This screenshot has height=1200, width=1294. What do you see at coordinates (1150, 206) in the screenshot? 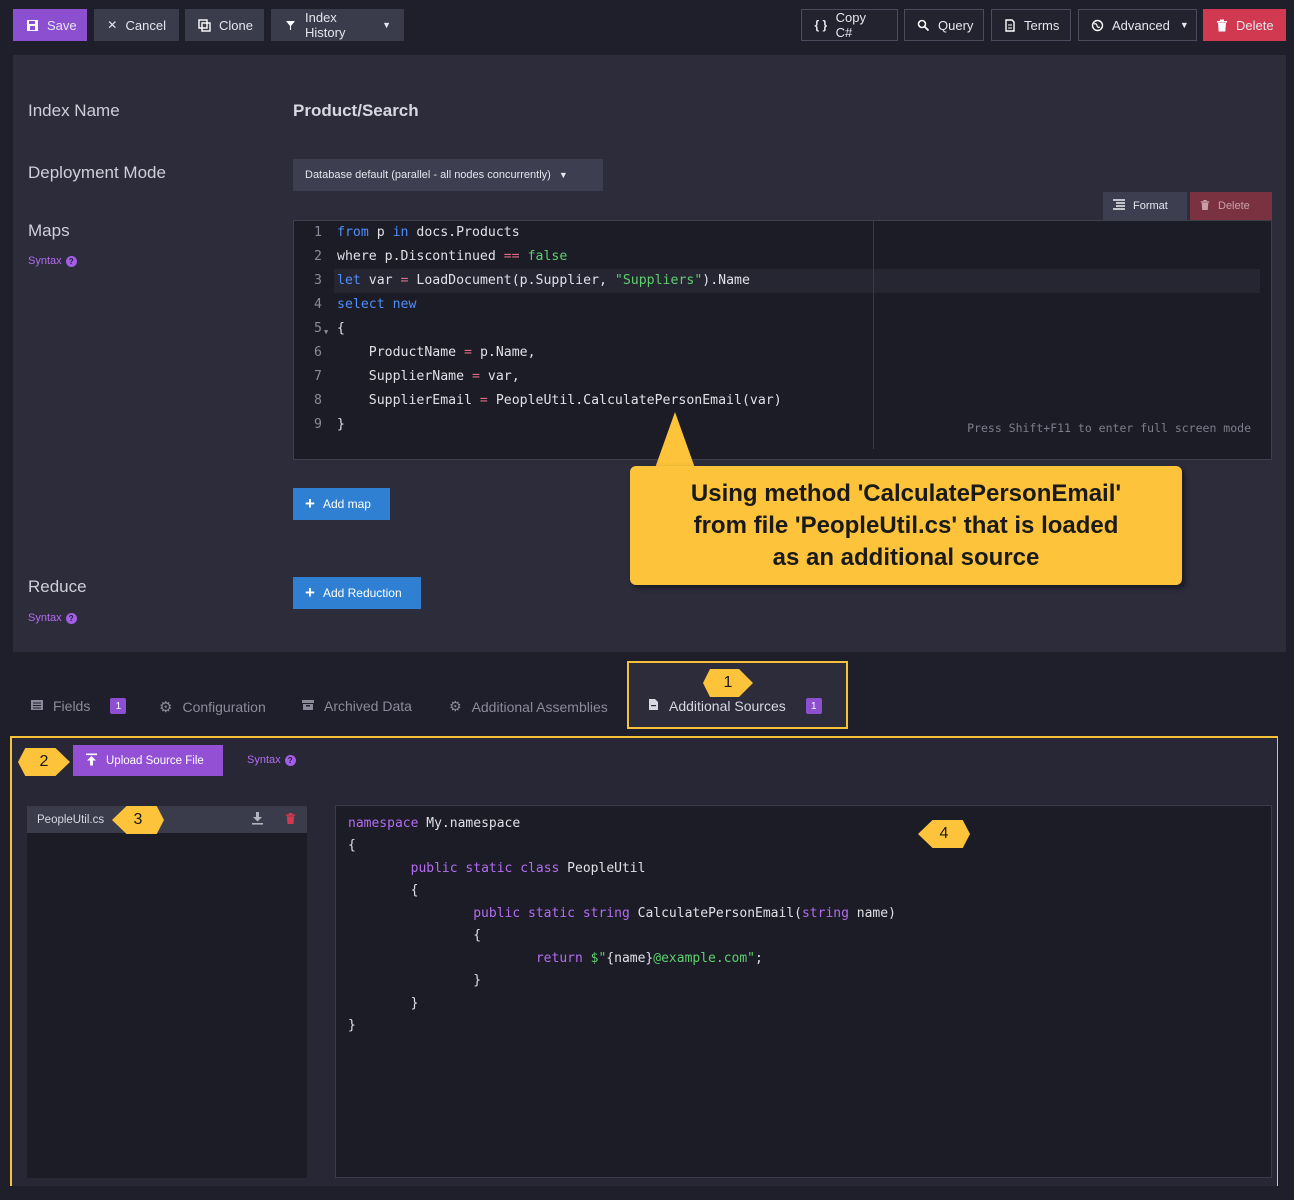
I see `format-label: Format` at bounding box center [1150, 206].